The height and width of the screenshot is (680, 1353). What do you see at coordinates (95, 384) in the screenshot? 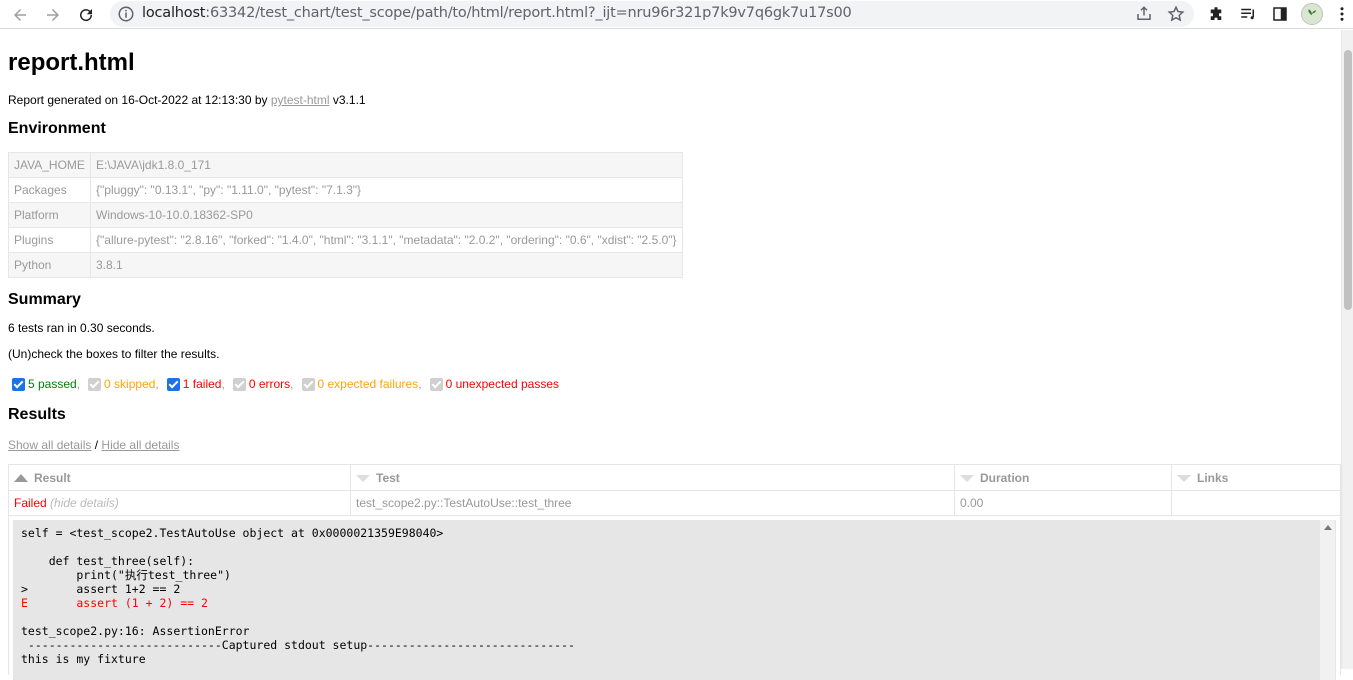
I see `checkbox-skipped` at bounding box center [95, 384].